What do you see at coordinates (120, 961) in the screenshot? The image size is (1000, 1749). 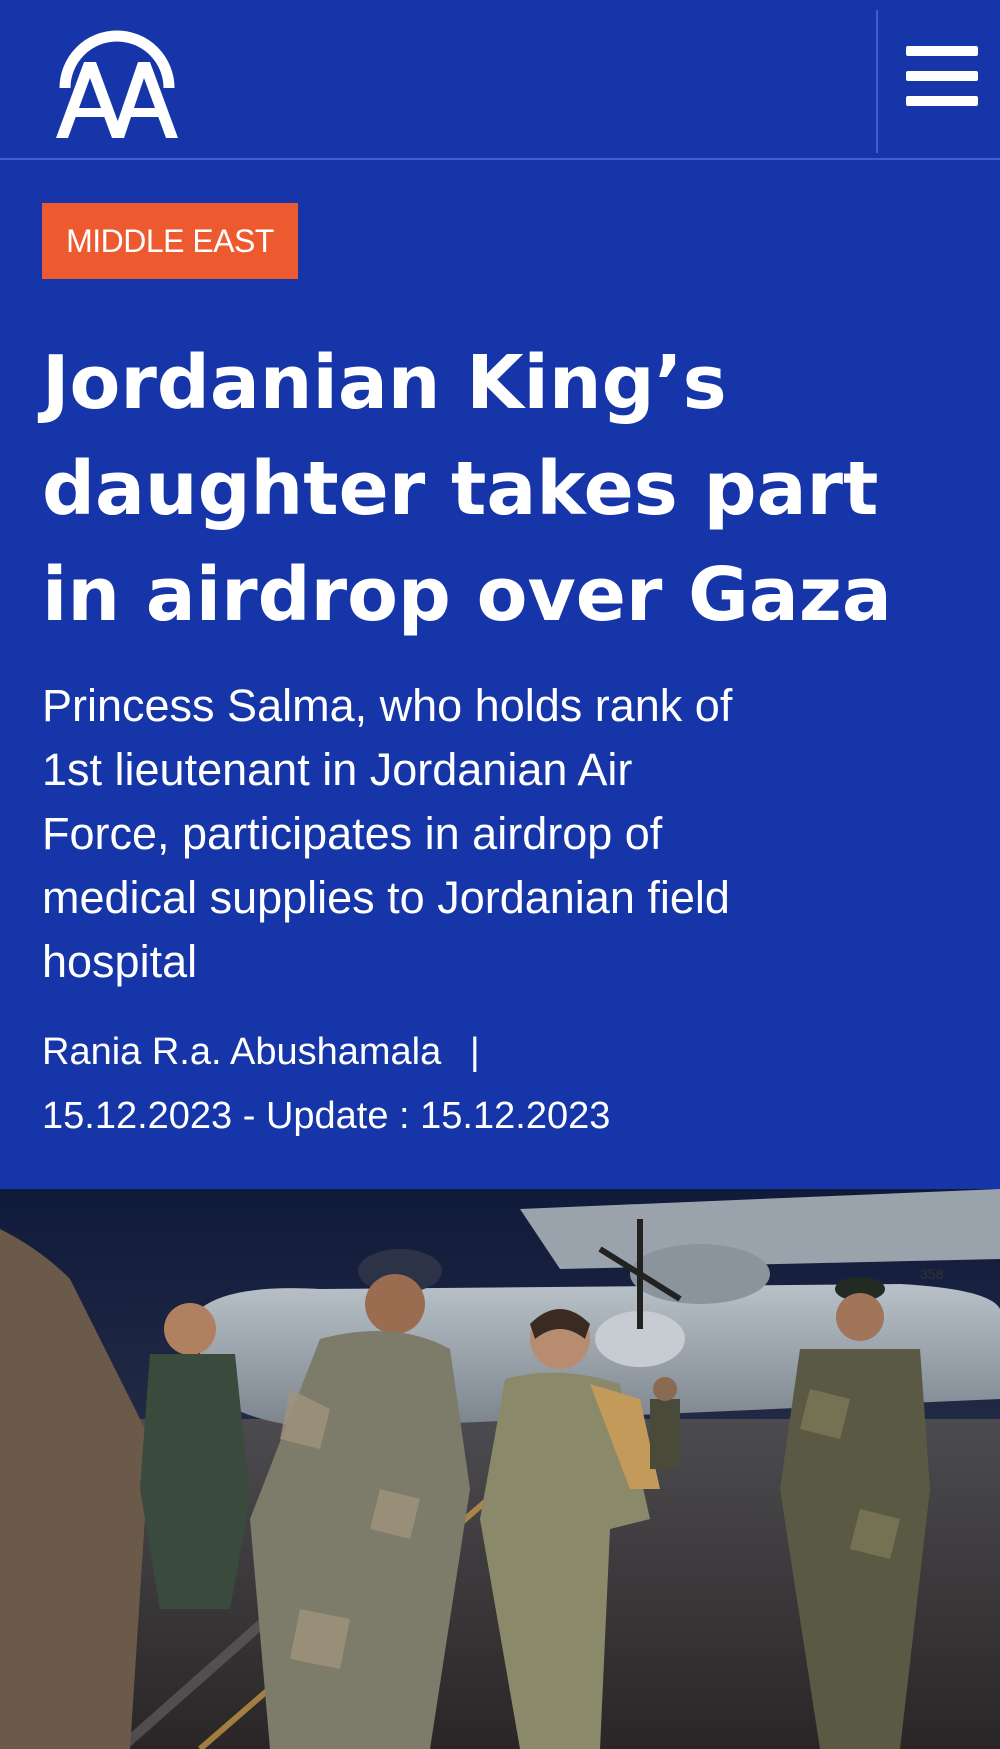 I see `summary-line: hospital` at bounding box center [120, 961].